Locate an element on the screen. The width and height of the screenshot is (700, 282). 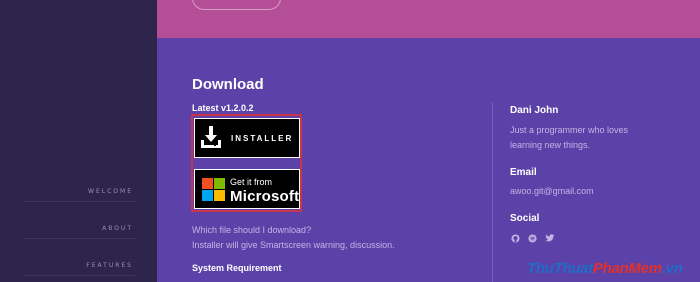
which-file-link: Which file should I download? is located at coordinates (251, 230).